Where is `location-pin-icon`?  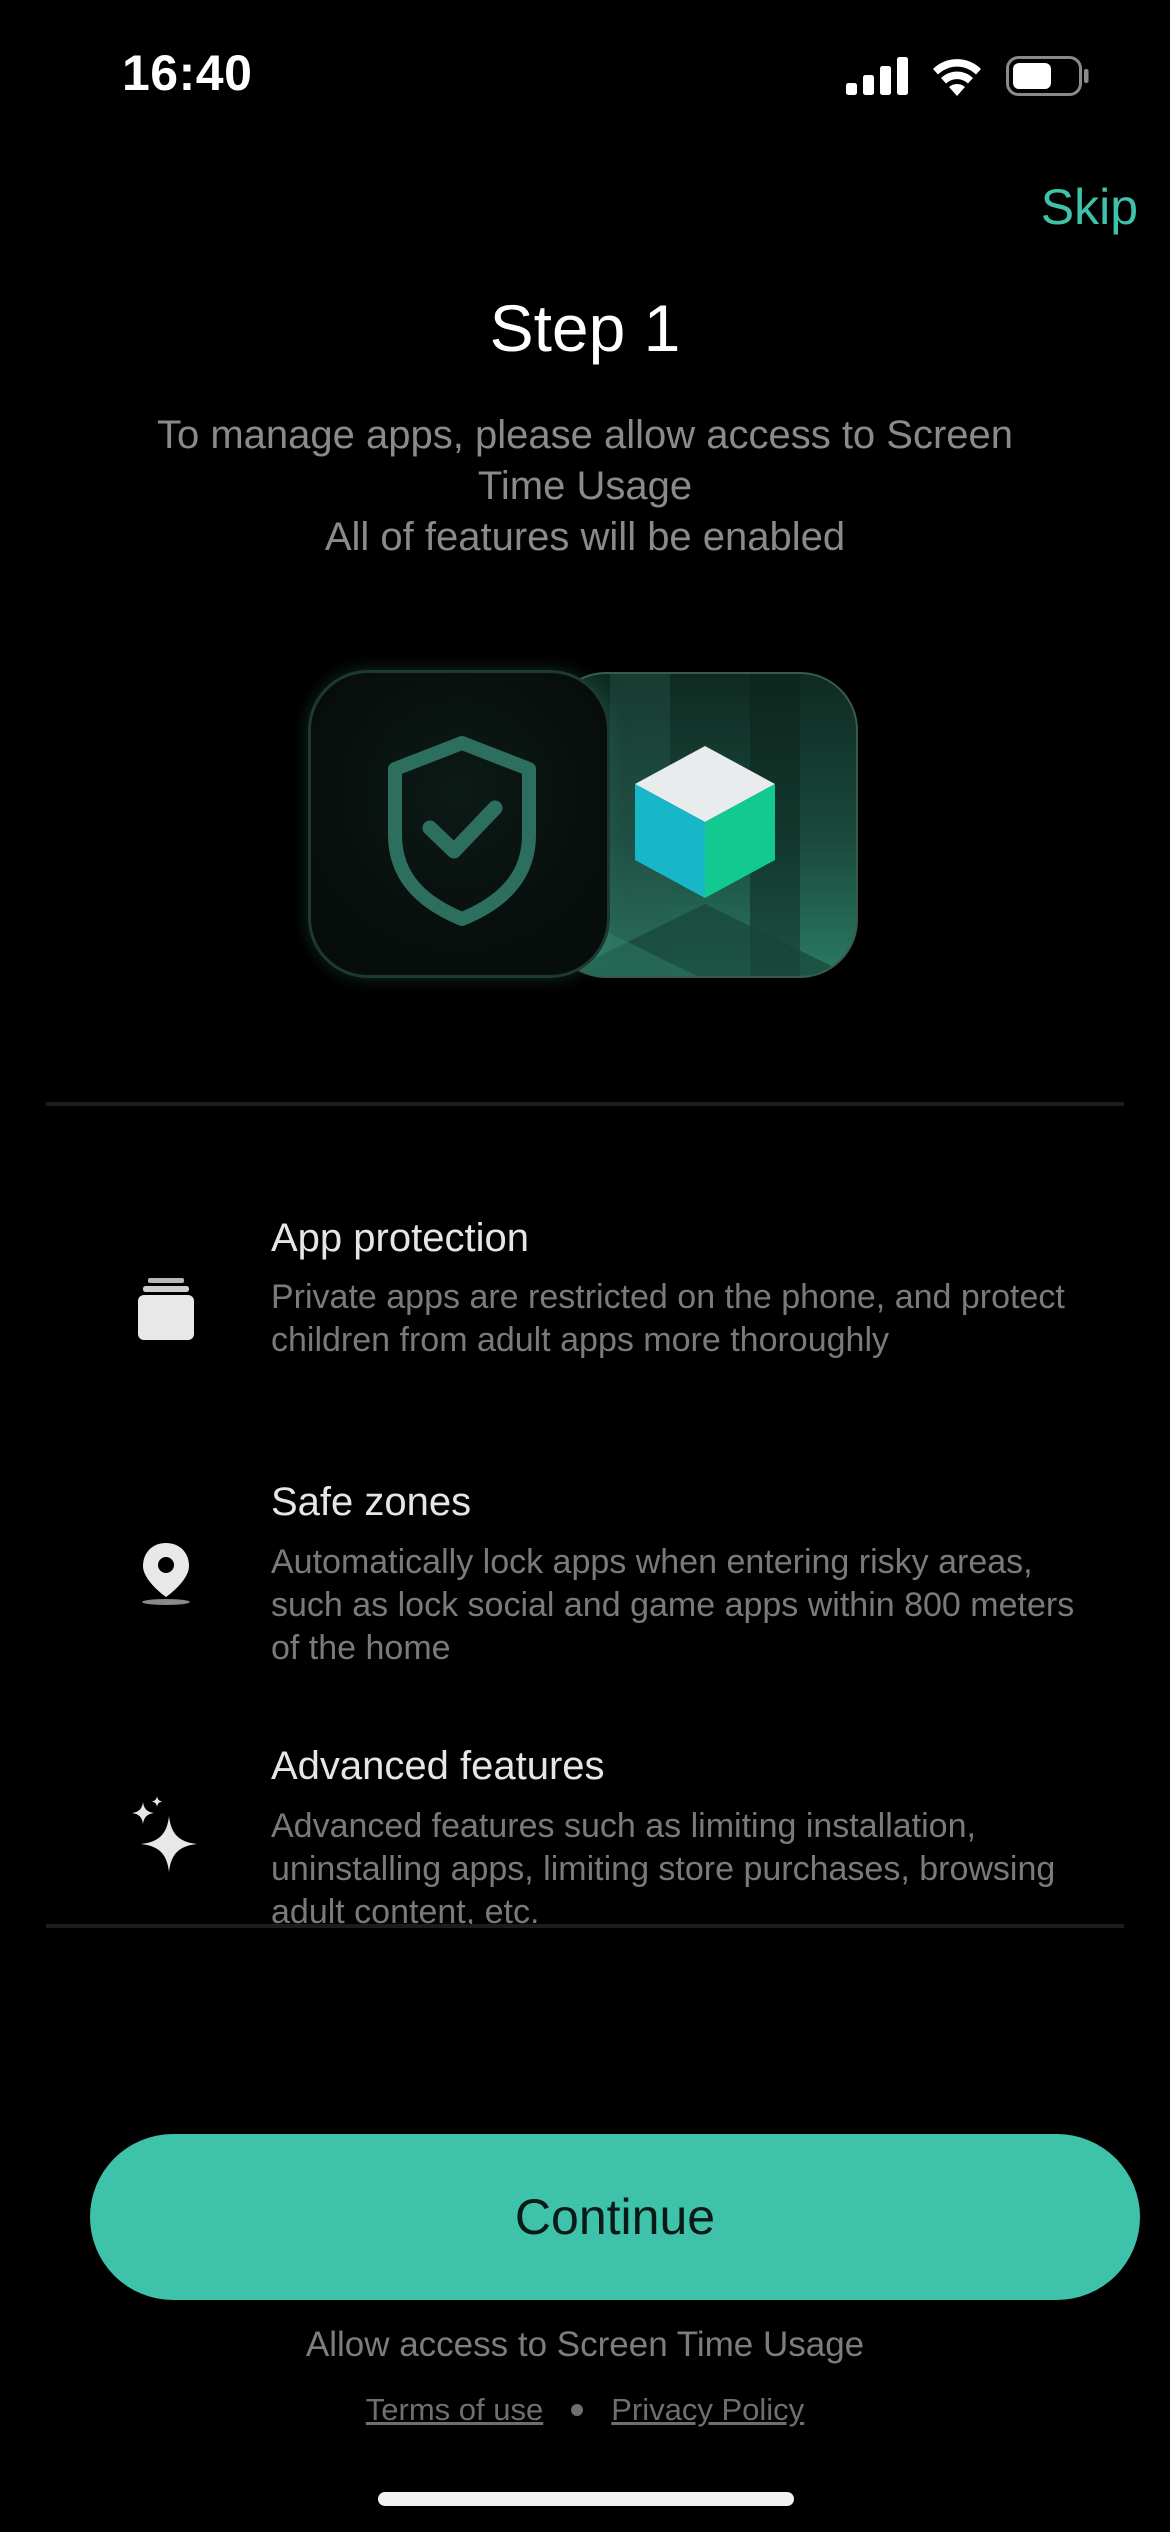 location-pin-icon is located at coordinates (166, 1574).